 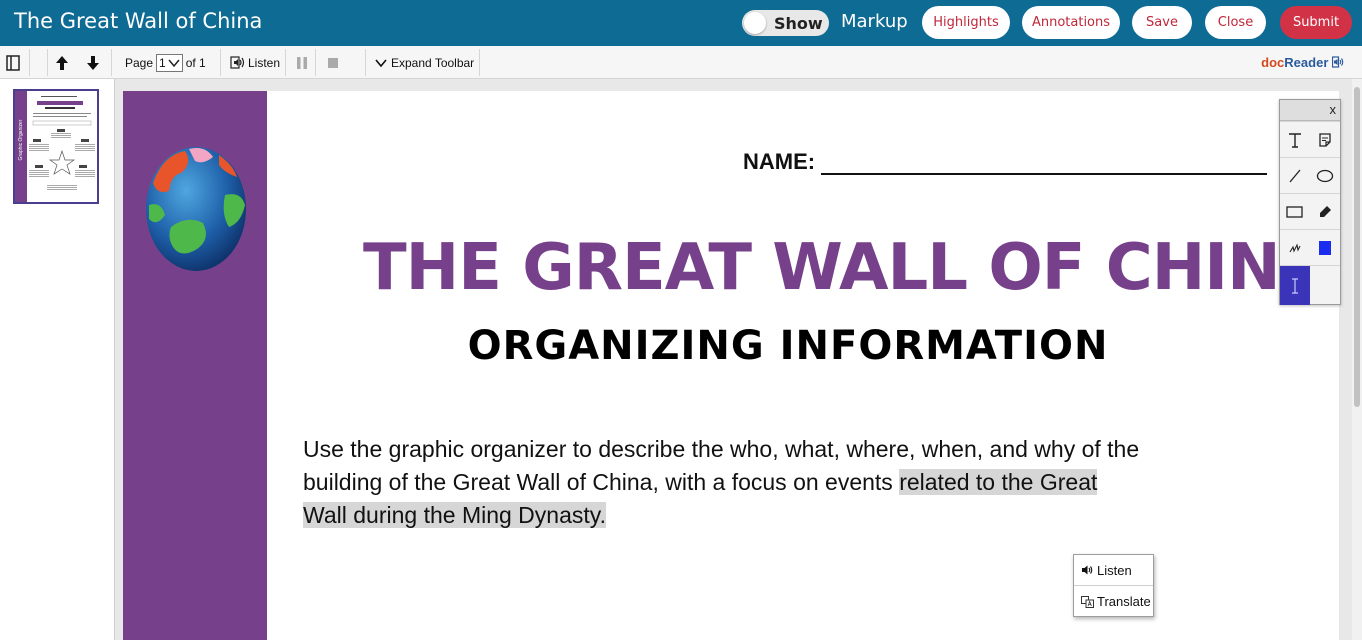 I want to click on translate-icon, so click(x=1087, y=601).